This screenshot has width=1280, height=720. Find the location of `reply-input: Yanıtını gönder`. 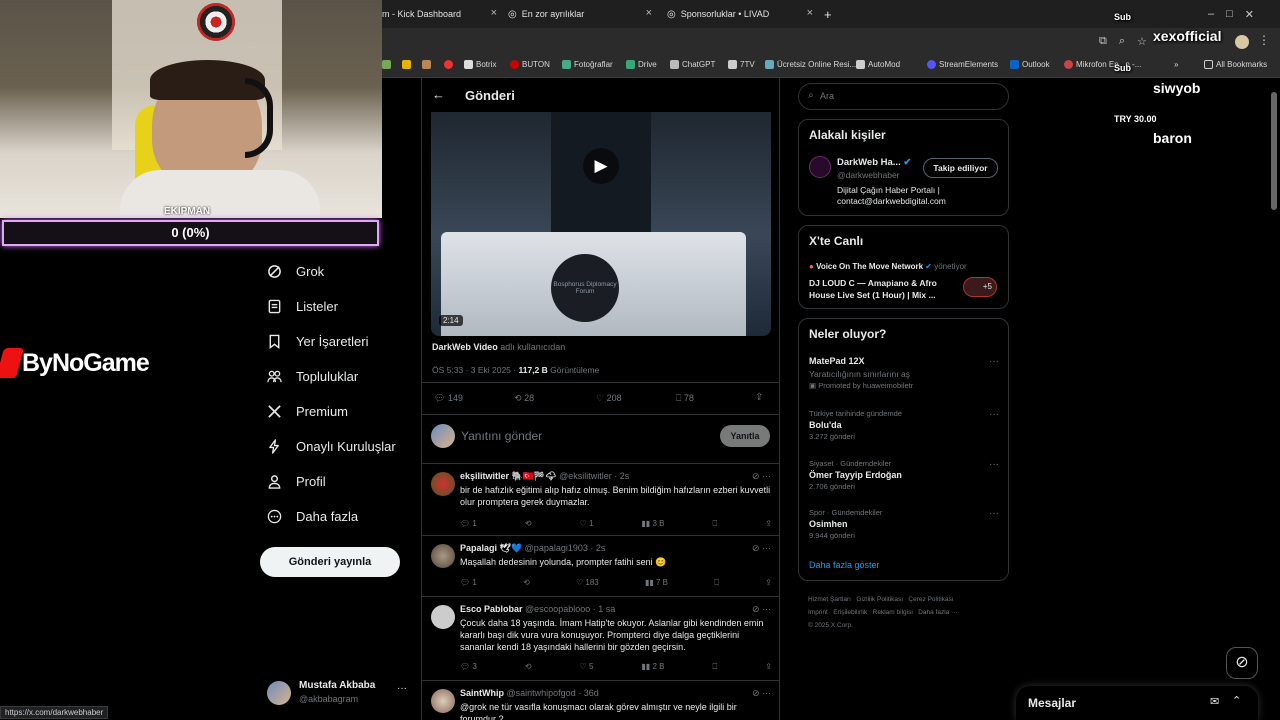

reply-input: Yanıtını gönder is located at coordinates (501, 436).